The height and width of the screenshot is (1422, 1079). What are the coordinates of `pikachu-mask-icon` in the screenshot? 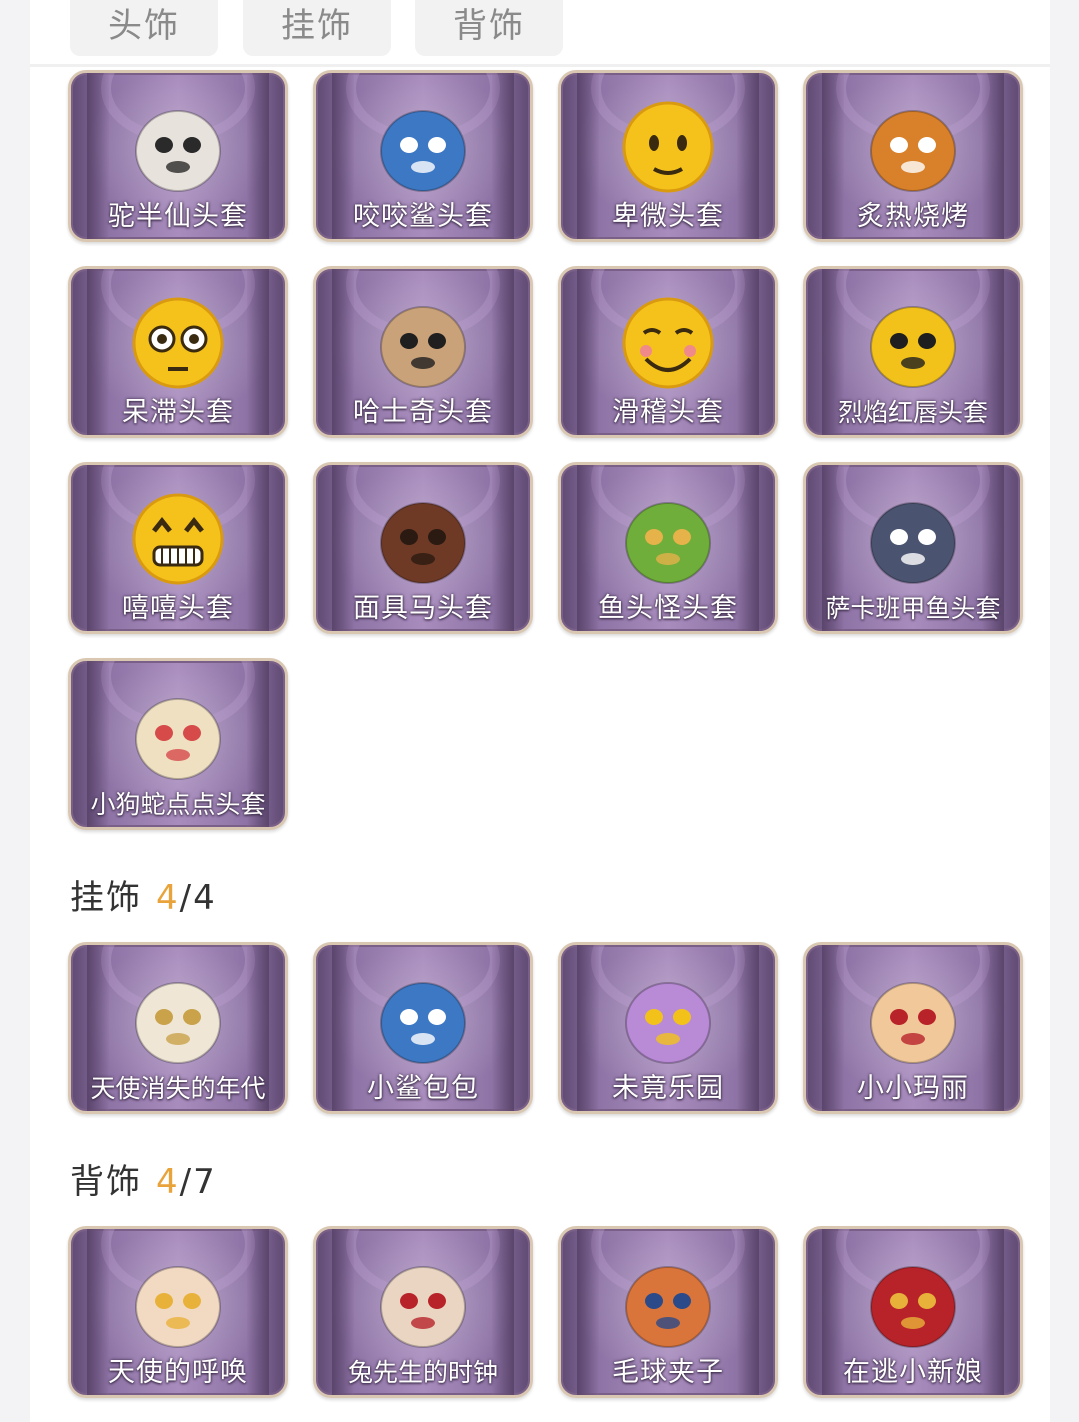 It's located at (913, 347).